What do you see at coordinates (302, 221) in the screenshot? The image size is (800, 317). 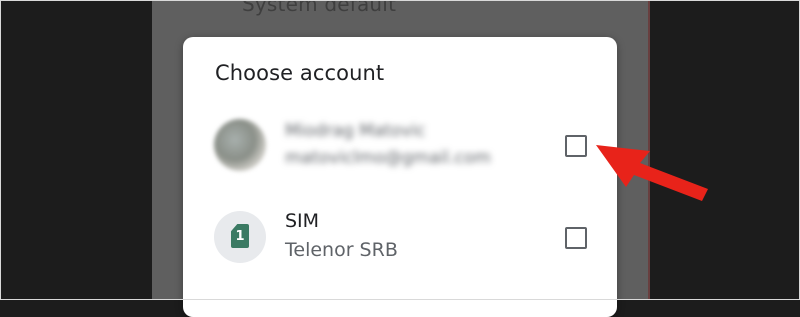 I see `sim-title: SIM` at bounding box center [302, 221].